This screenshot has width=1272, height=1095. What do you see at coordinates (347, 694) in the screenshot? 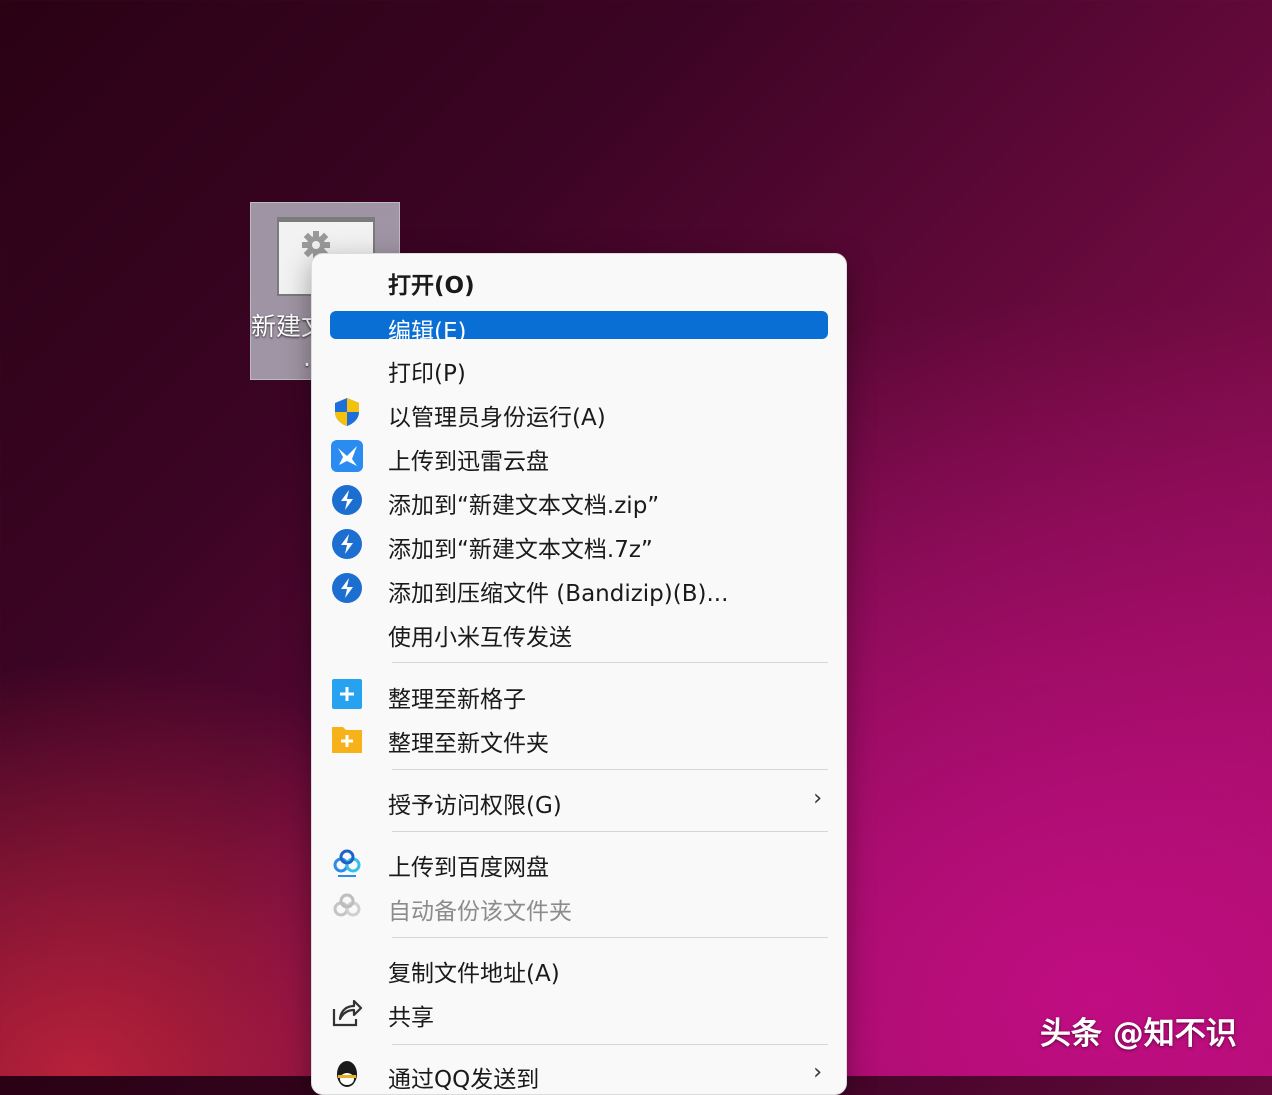
I see `fences-icon` at bounding box center [347, 694].